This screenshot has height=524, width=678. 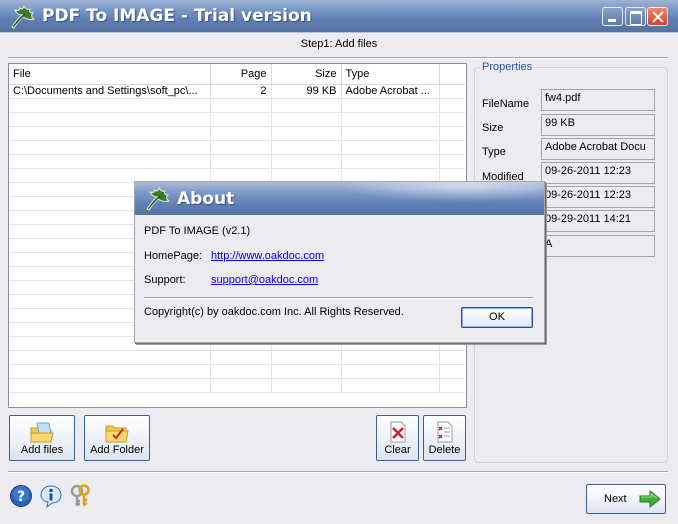 What do you see at coordinates (338, 298) in the screenshot?
I see `about-divider` at bounding box center [338, 298].